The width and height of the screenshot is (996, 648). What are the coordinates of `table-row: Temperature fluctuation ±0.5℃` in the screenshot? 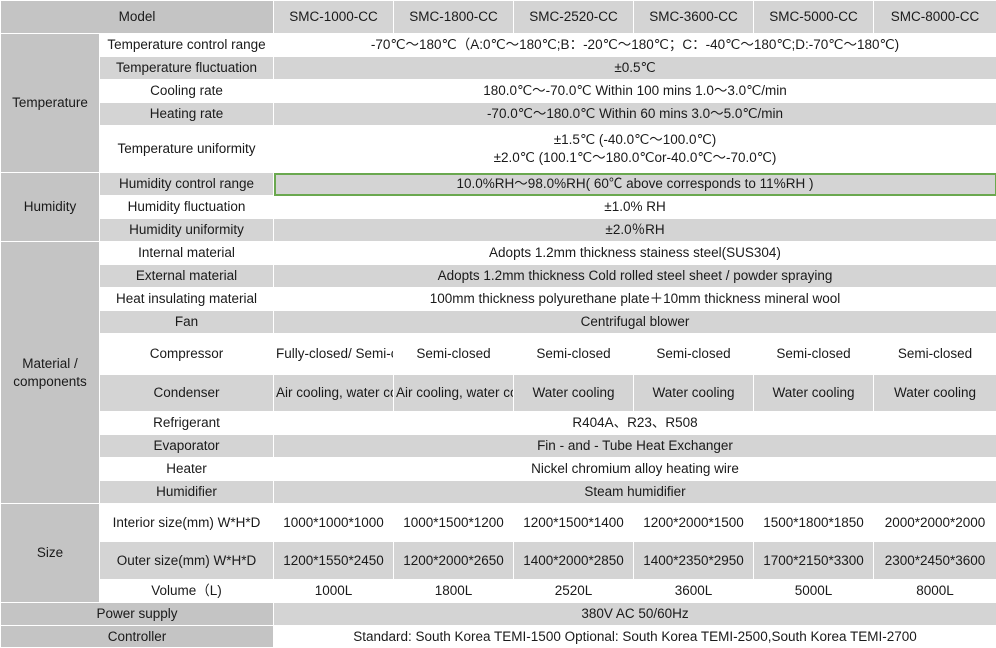 It's located at (498, 68).